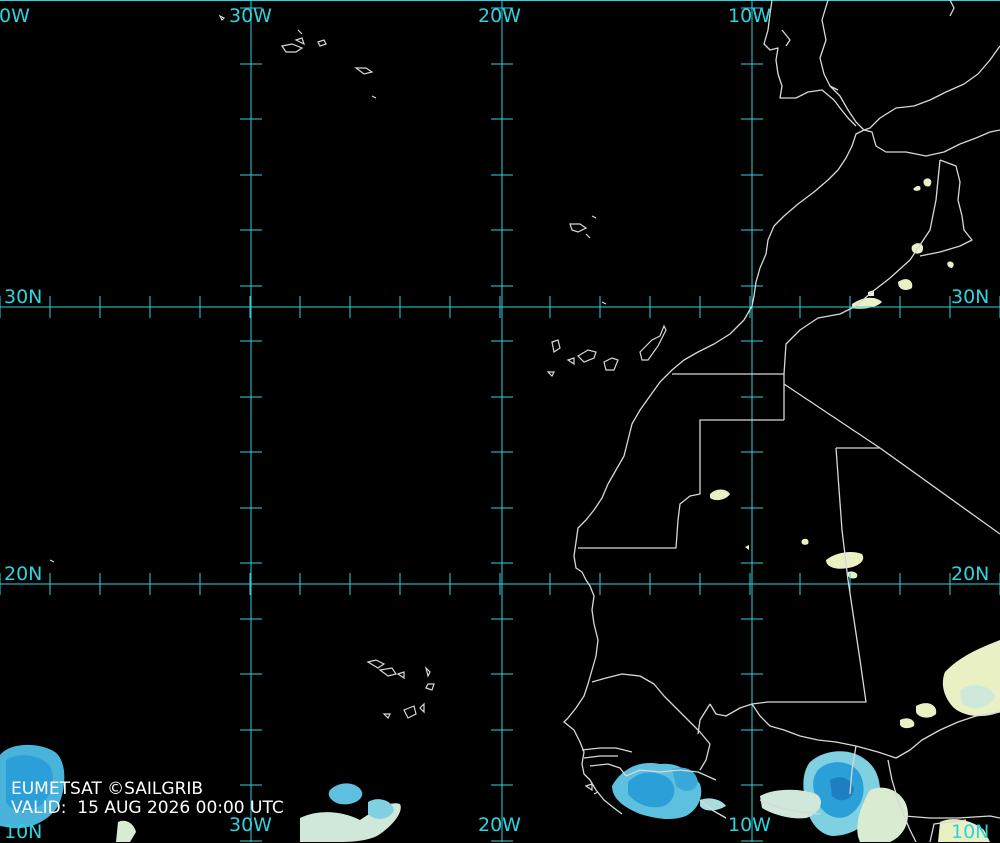  Describe the element at coordinates (250, 825) in the screenshot. I see `label-lon-30w-bottom: 30W` at that location.